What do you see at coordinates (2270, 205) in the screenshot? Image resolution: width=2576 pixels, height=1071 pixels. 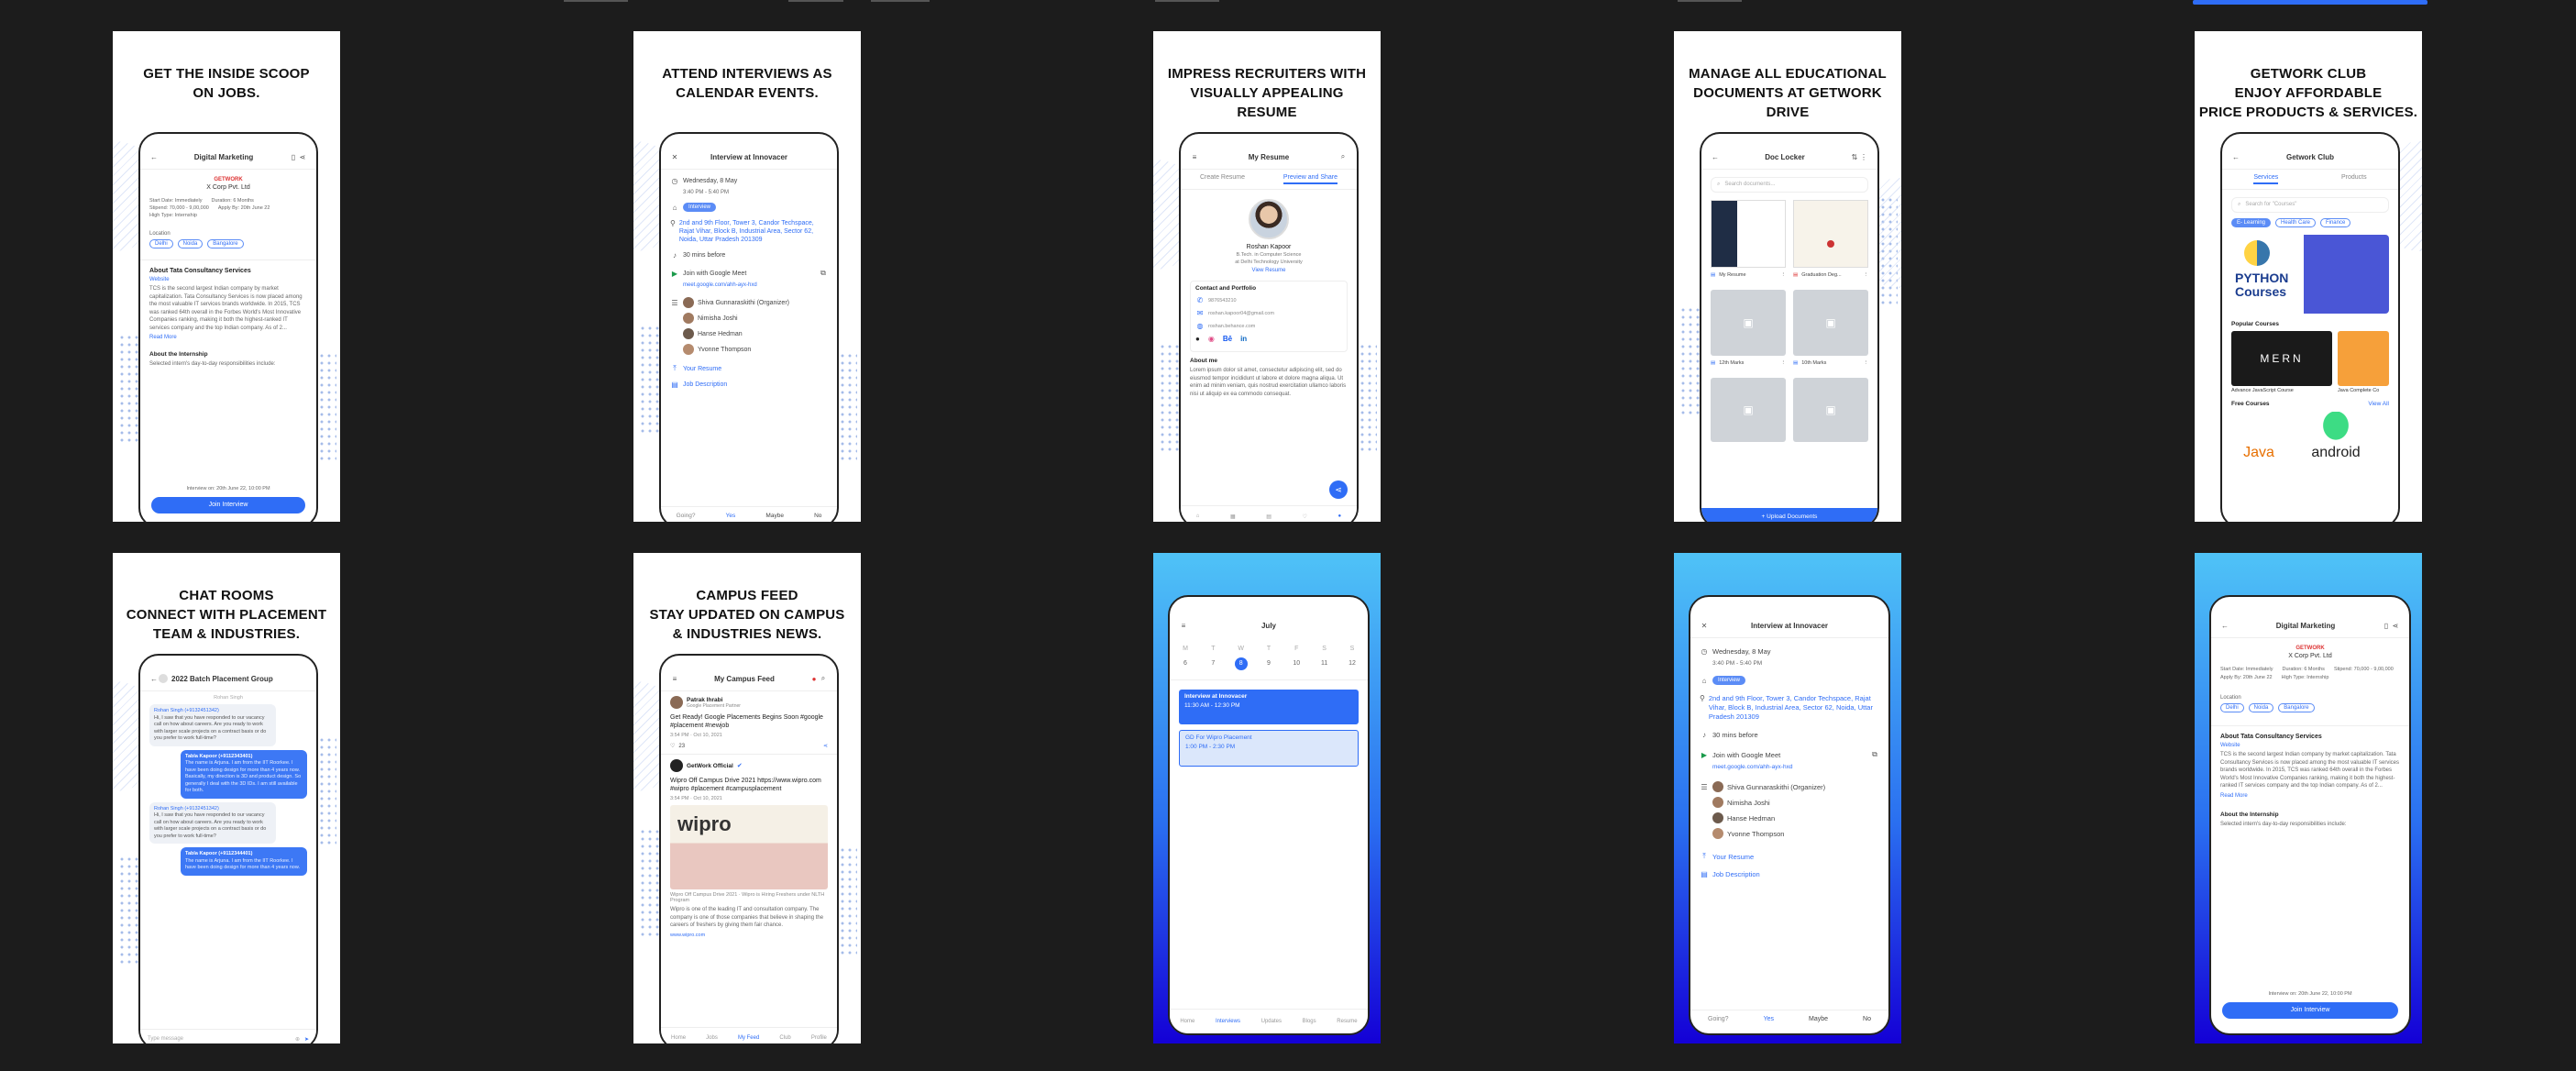 I see `search-input: Search for "Courses"` at bounding box center [2270, 205].